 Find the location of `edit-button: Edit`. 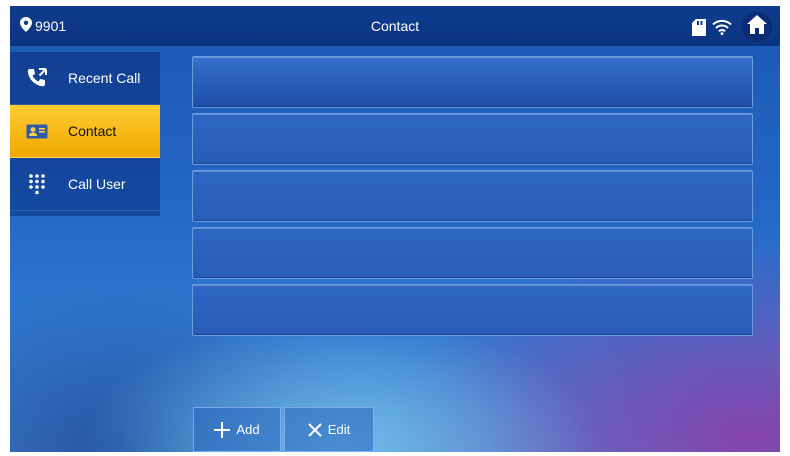

edit-button: Edit is located at coordinates (329, 429).